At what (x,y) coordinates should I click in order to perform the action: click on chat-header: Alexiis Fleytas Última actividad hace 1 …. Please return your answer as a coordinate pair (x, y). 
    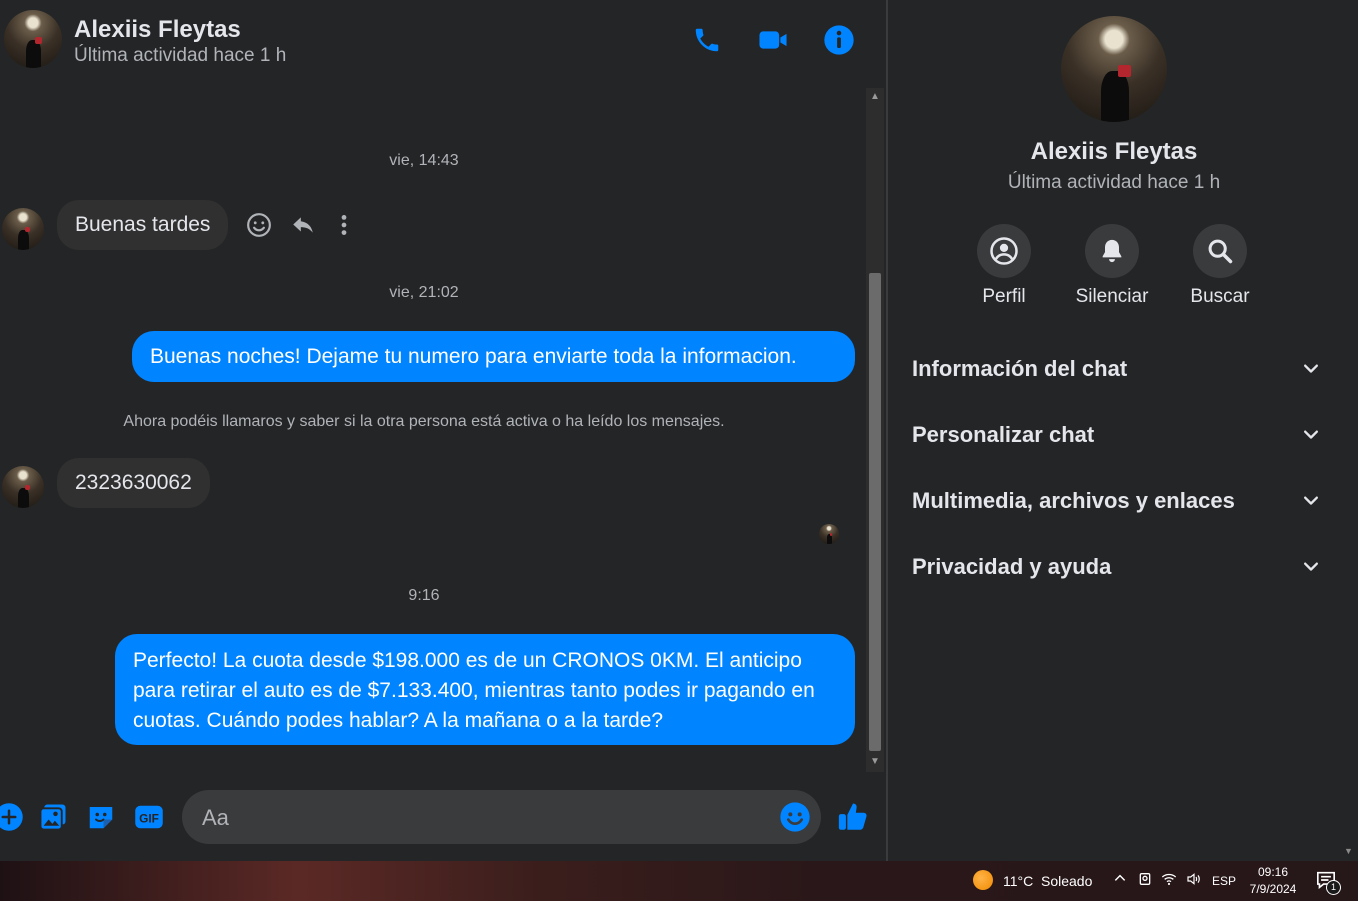
    Looking at the image, I should click on (443, 42).